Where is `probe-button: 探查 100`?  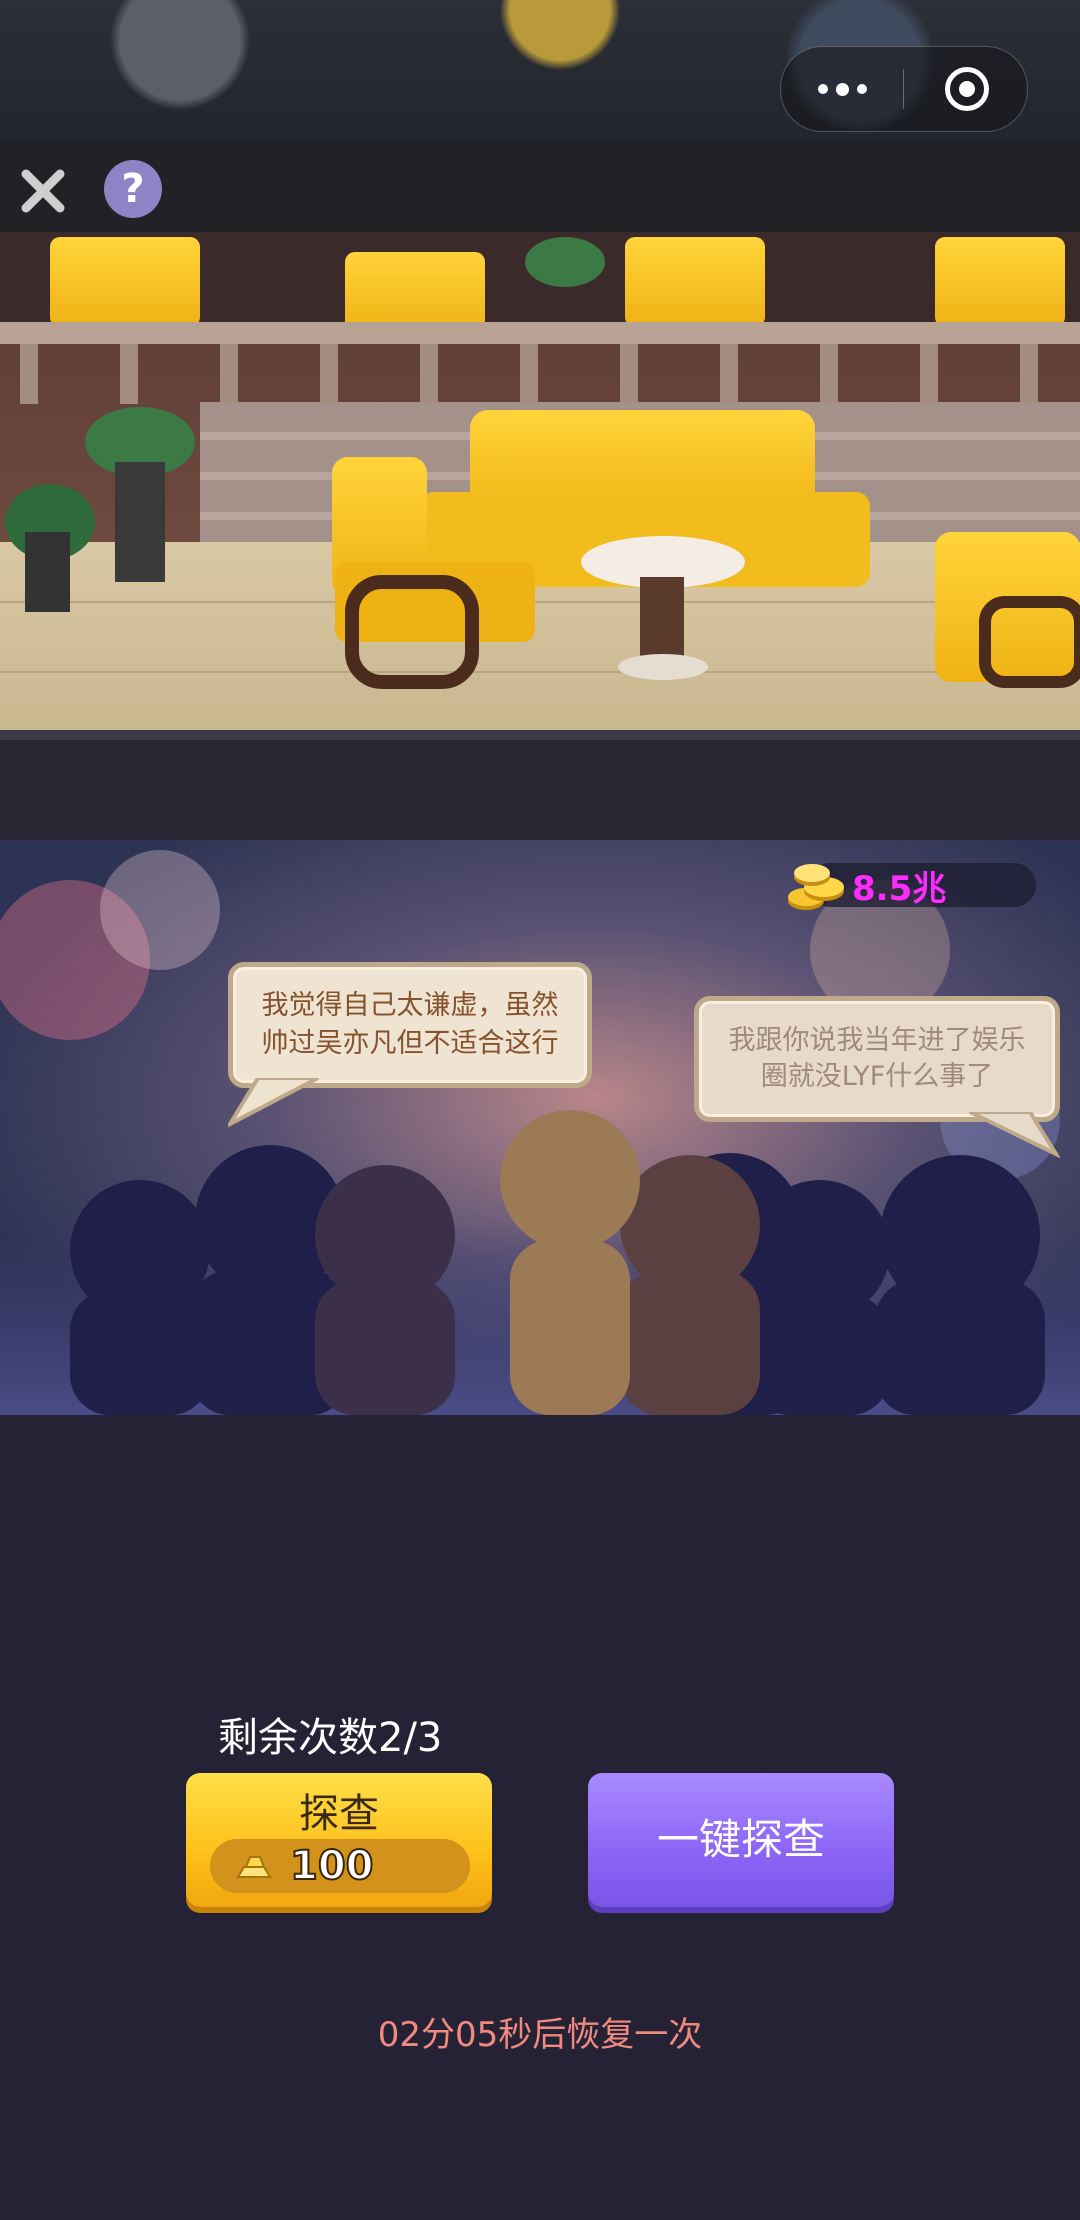 probe-button: 探查 100 is located at coordinates (339, 1840).